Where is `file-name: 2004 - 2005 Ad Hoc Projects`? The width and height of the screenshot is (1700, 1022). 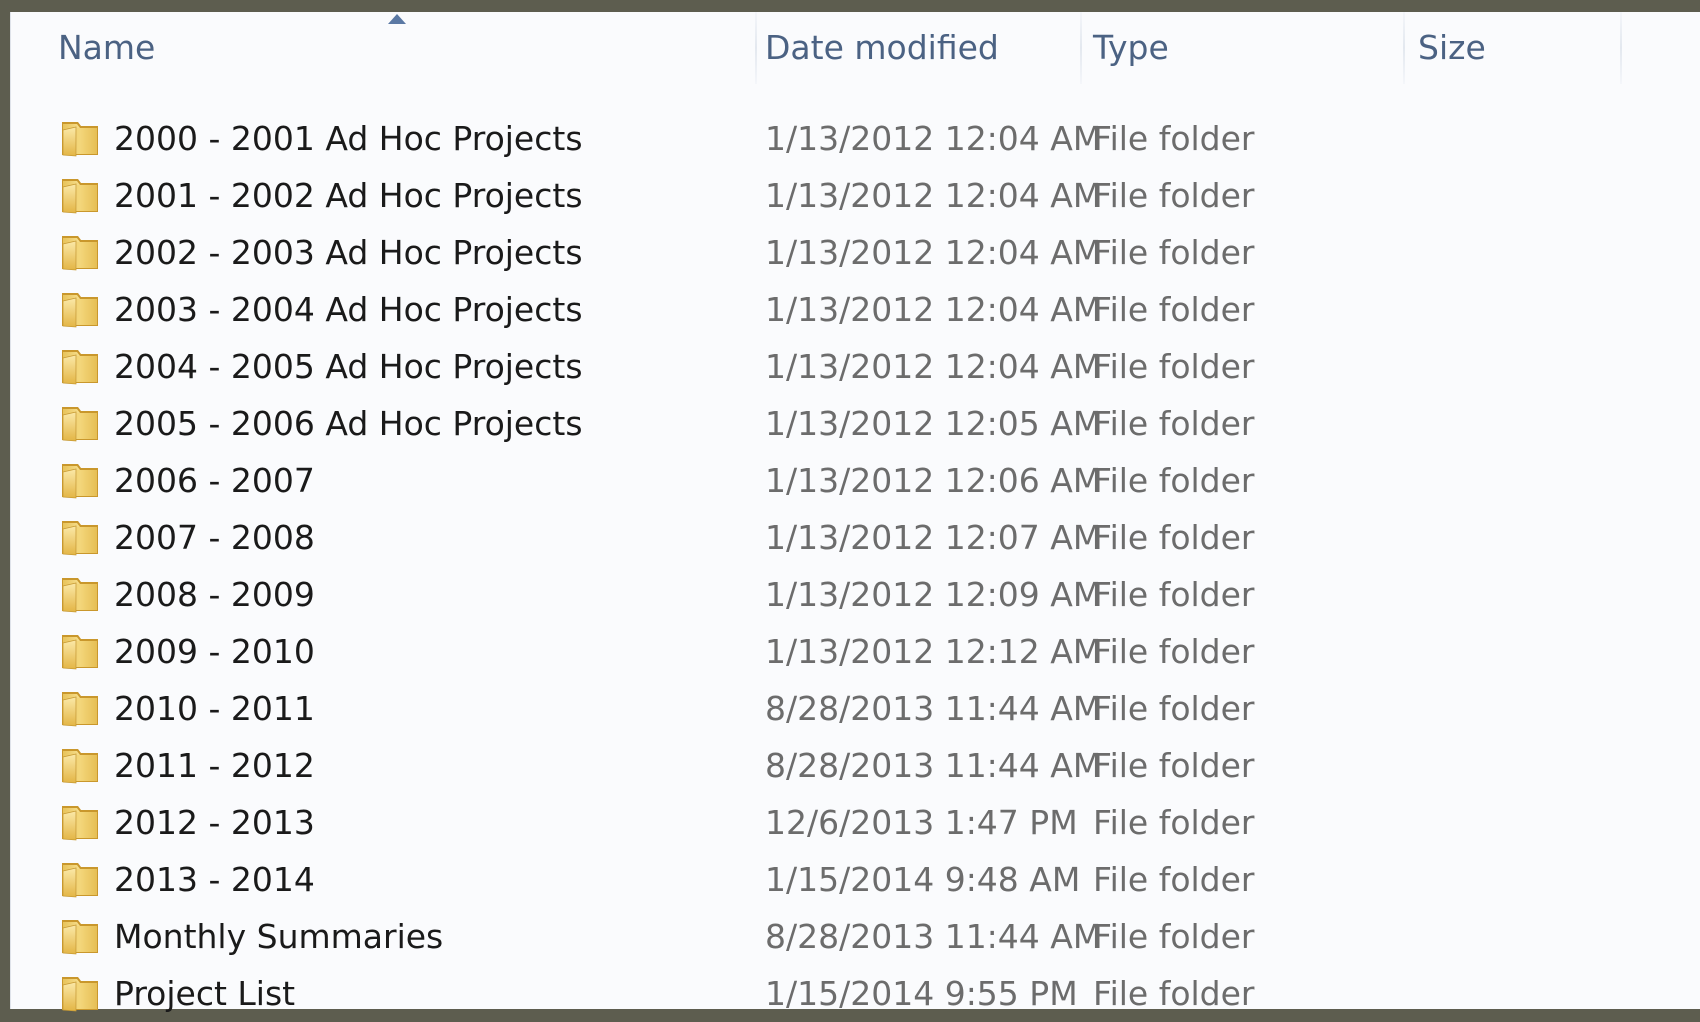
file-name: 2004 - 2005 Ad Hoc Projects is located at coordinates (348, 366).